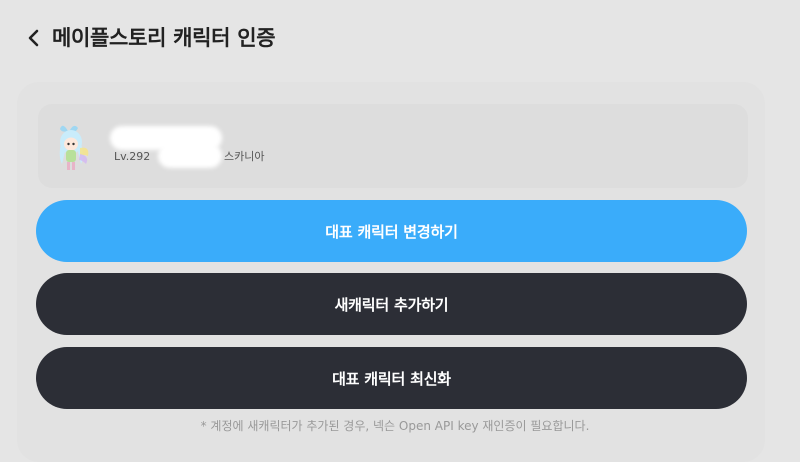 This screenshot has height=462, width=800. What do you see at coordinates (164, 38) in the screenshot?
I see `page-title: 메이플스토리 캐릭터 인증` at bounding box center [164, 38].